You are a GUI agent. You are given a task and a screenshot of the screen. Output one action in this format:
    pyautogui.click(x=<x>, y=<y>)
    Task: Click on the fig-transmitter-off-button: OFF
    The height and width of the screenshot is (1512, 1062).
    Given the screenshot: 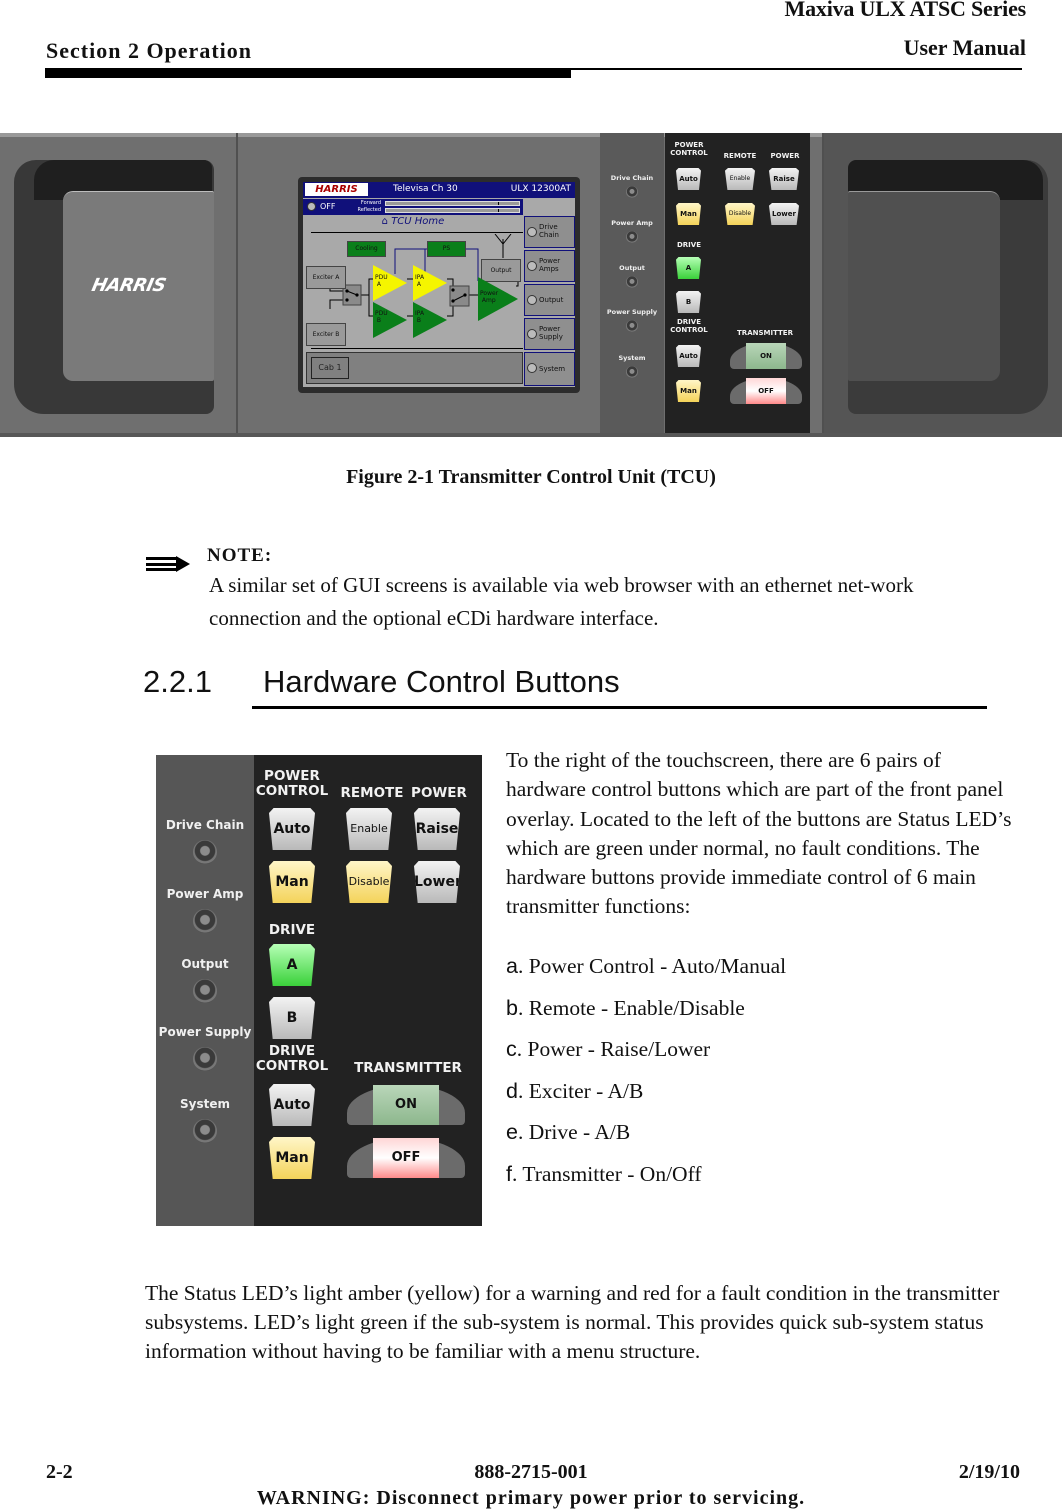 What is the action you would take?
    pyautogui.click(x=766, y=391)
    